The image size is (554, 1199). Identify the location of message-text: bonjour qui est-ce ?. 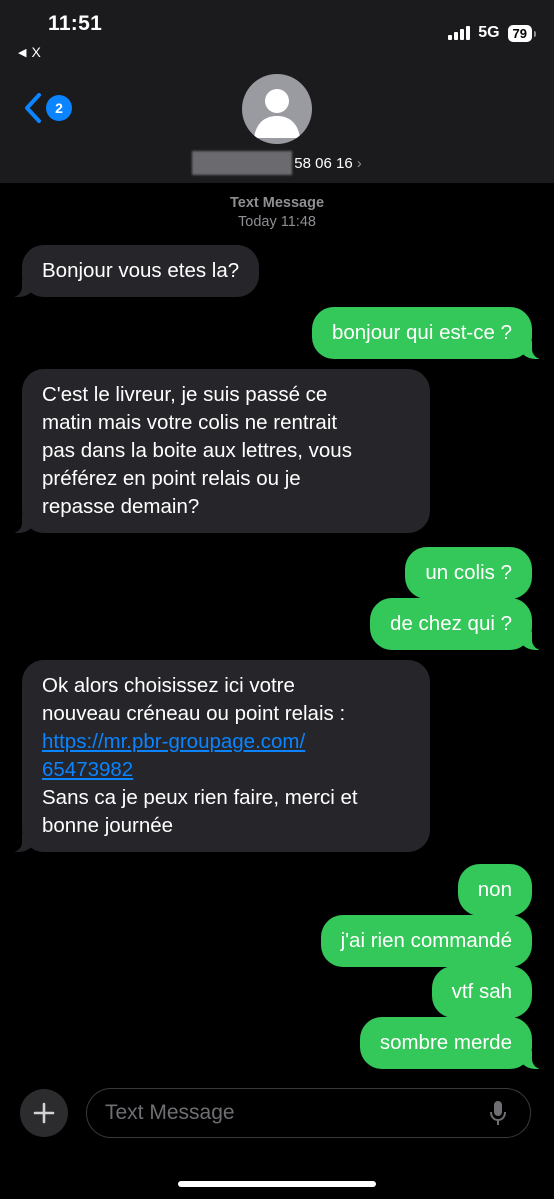
(421, 332).